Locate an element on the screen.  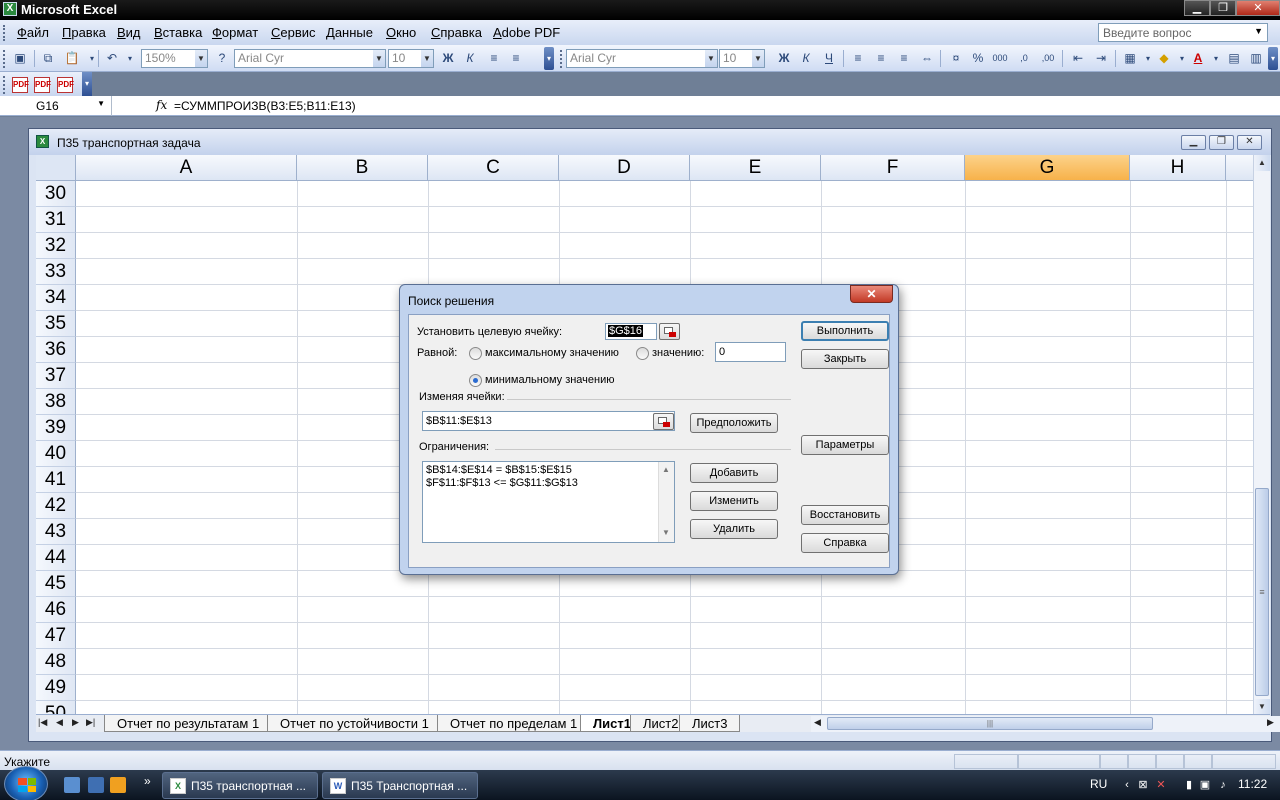
row-header: 43 is located at coordinates (56, 532).